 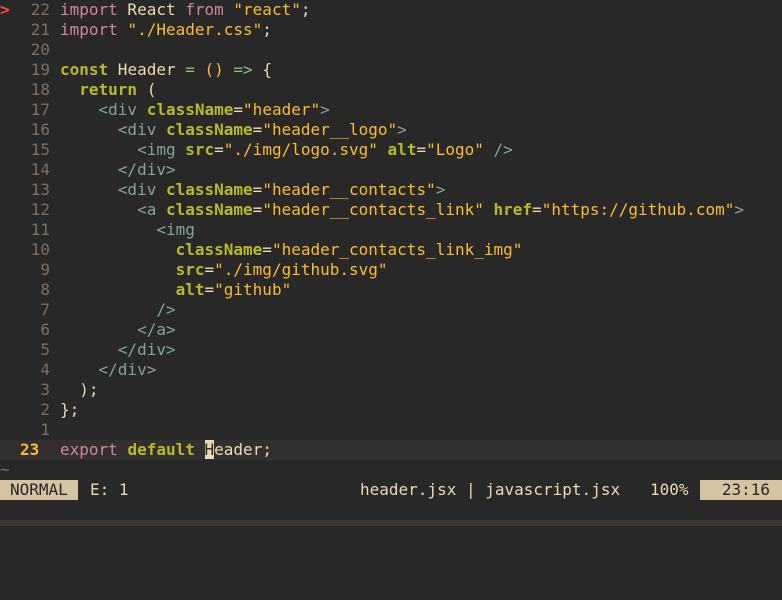 I want to click on line-number: 8, so click(x=45, y=289).